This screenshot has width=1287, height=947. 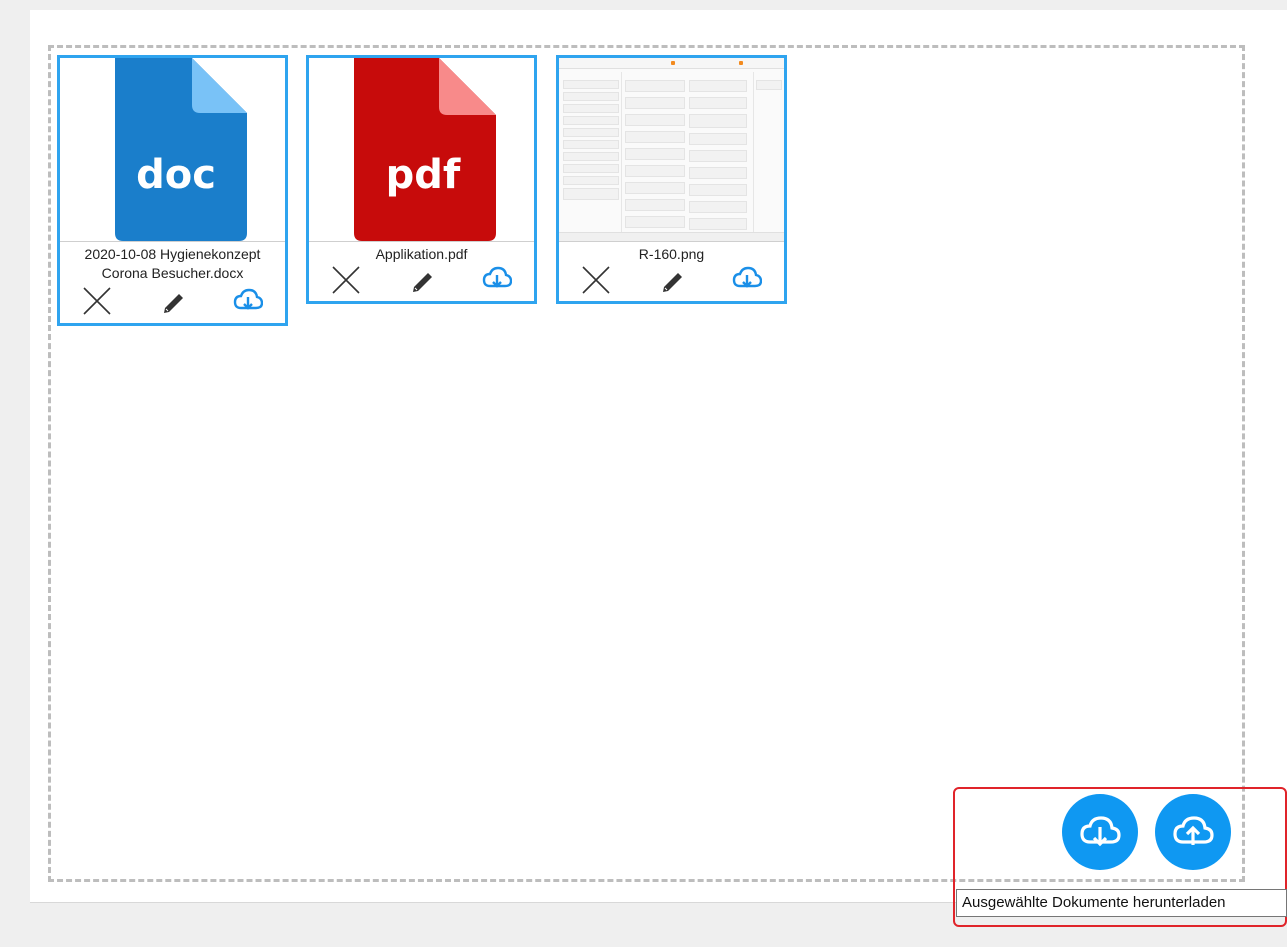 I want to click on document-card: R-160.png, so click(x=671, y=179).